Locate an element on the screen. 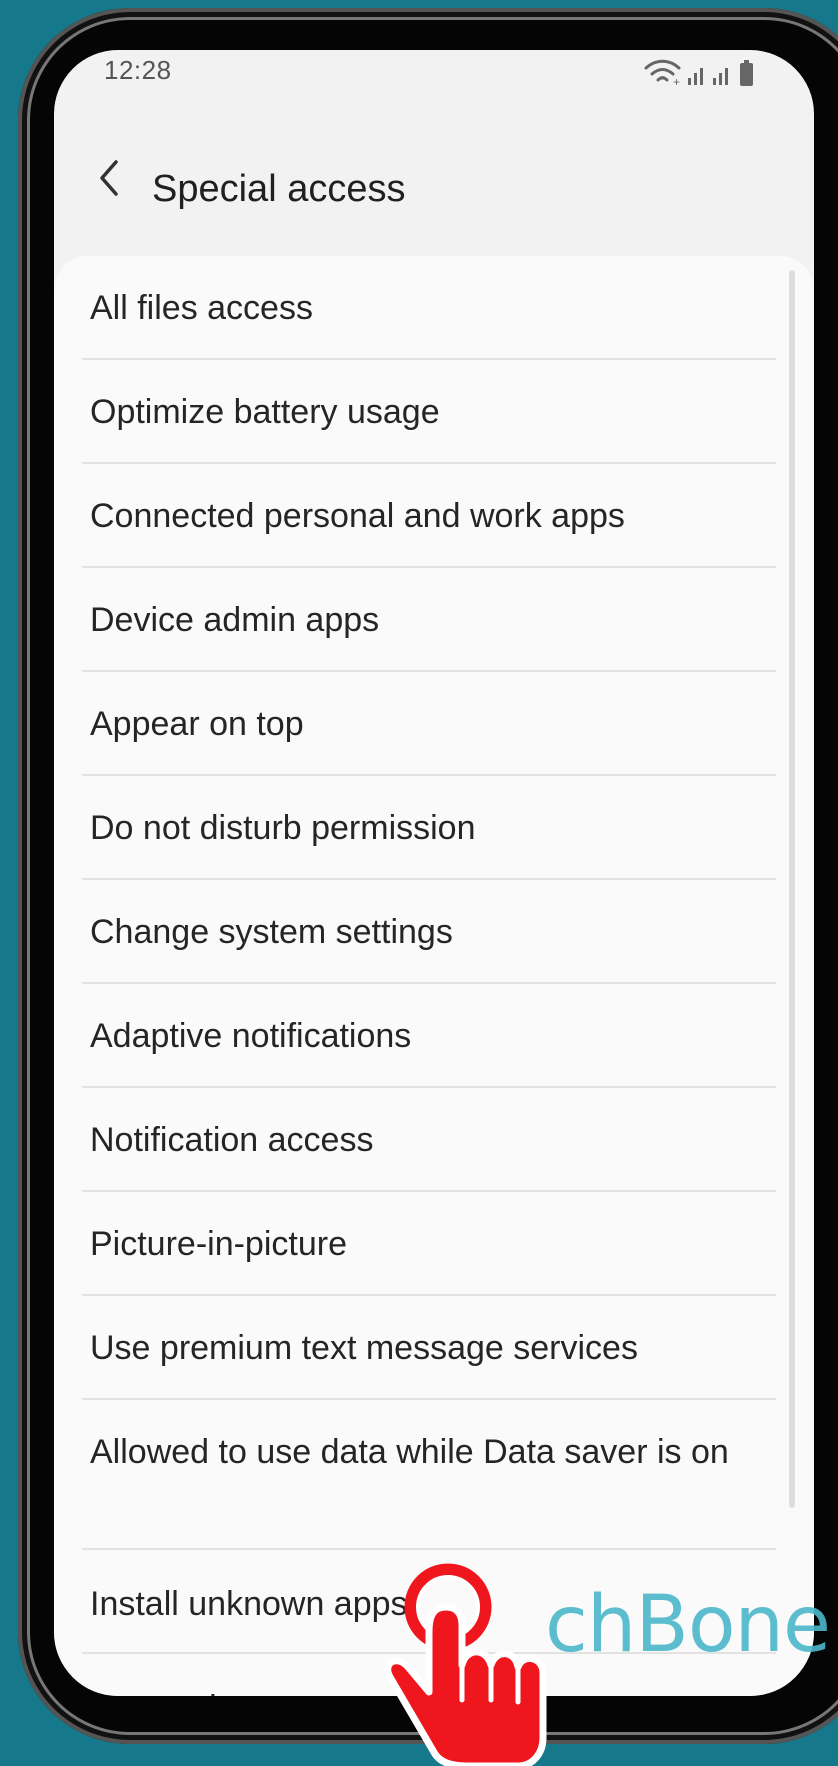  list-item-optimize-battery-usage: Optimize battery usage is located at coordinates (429, 412).